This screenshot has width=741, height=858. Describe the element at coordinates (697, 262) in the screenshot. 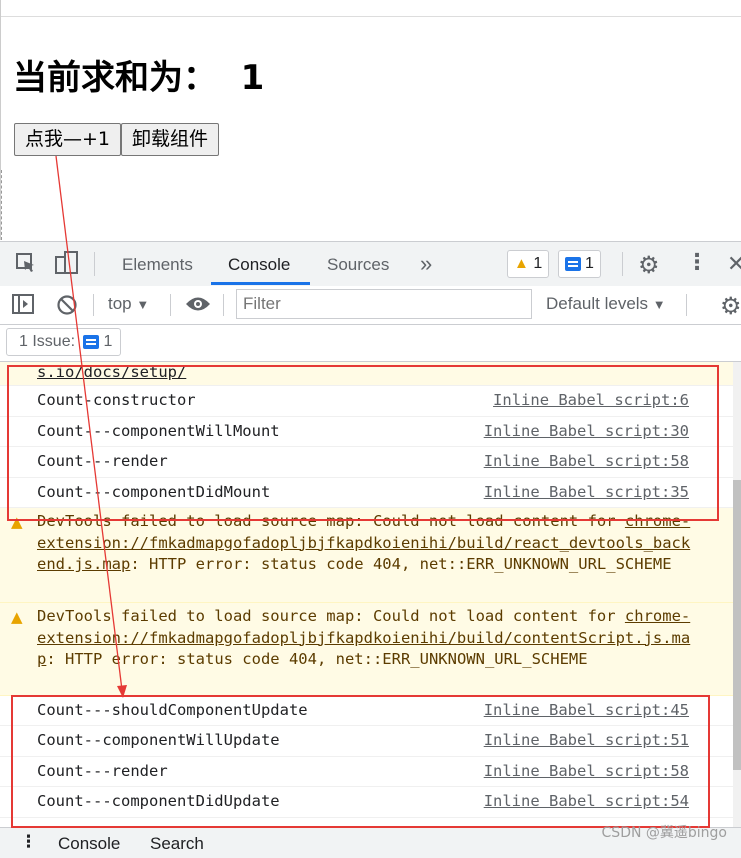

I see `more-options-icon: ⋮` at that location.